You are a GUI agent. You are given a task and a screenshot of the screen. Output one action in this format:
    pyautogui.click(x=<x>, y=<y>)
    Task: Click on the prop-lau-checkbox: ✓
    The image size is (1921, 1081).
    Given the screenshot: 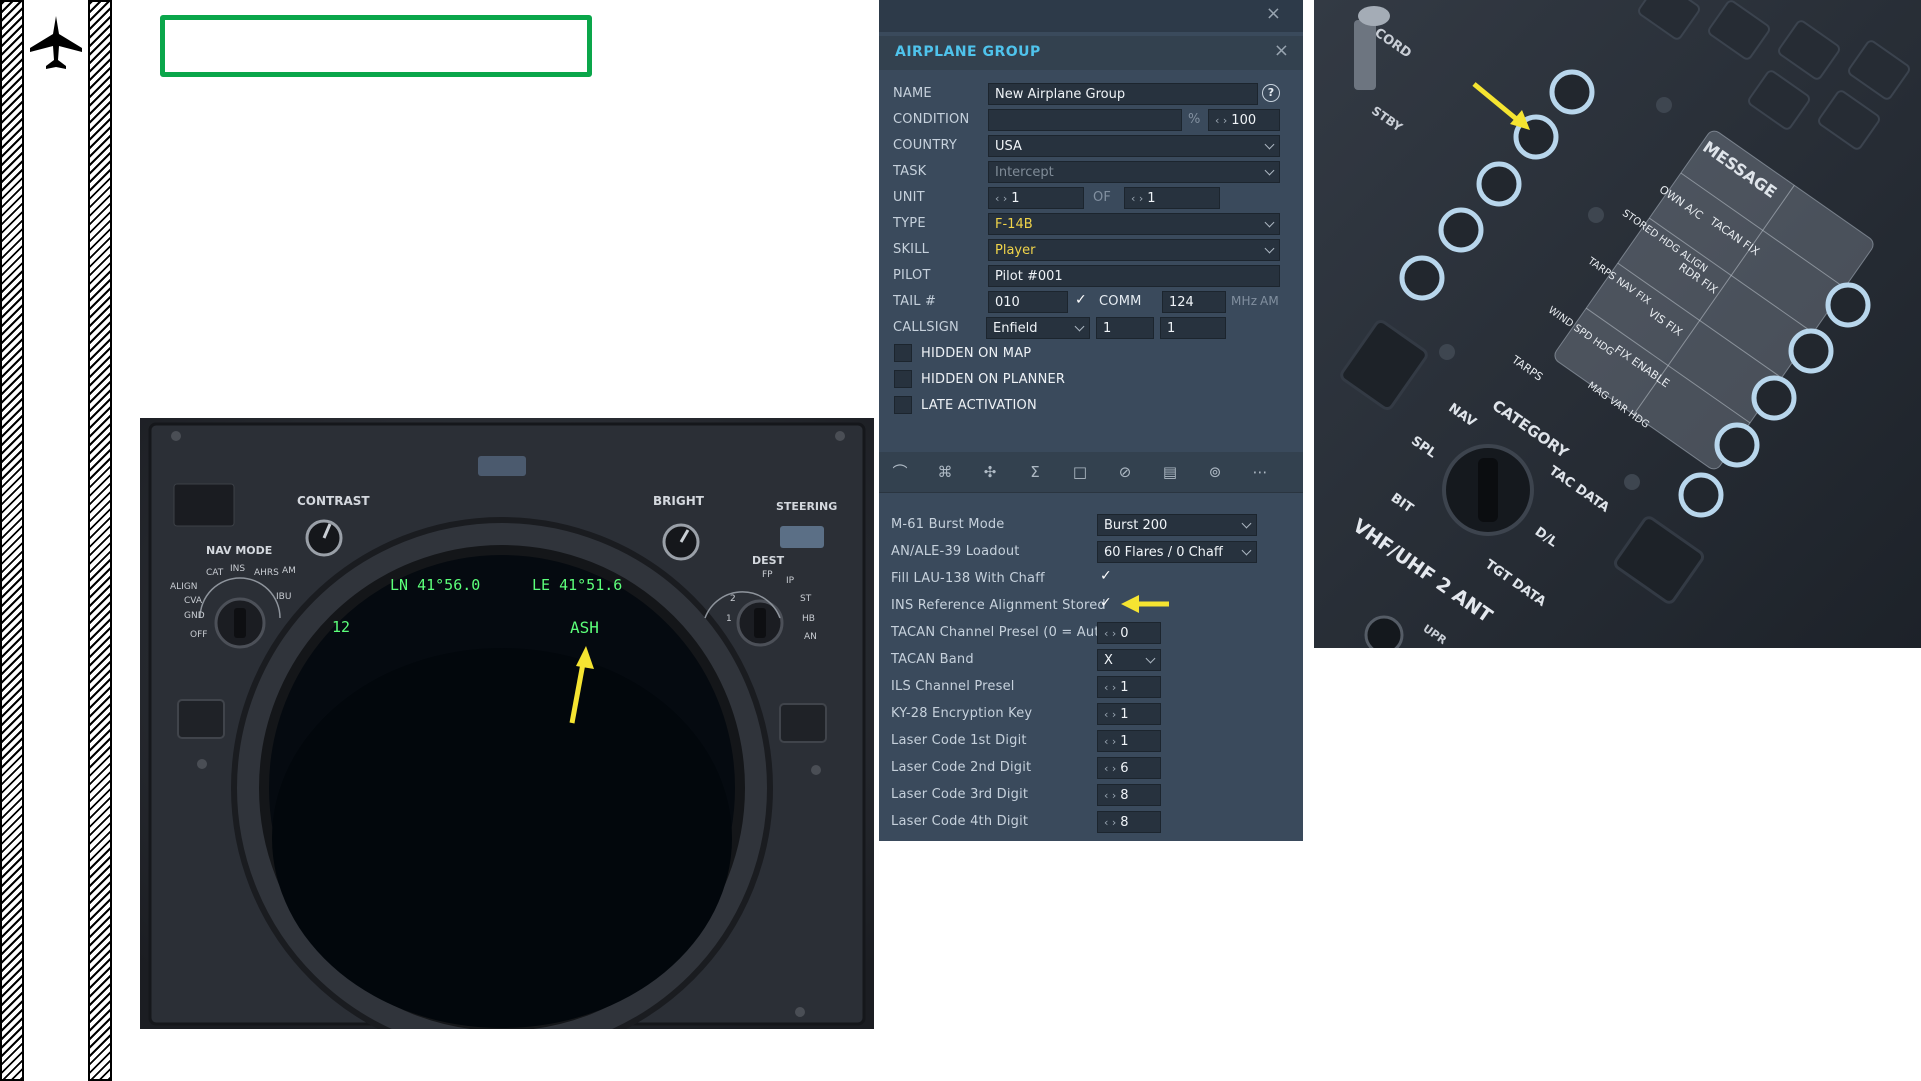 What is the action you would take?
    pyautogui.click(x=1106, y=576)
    